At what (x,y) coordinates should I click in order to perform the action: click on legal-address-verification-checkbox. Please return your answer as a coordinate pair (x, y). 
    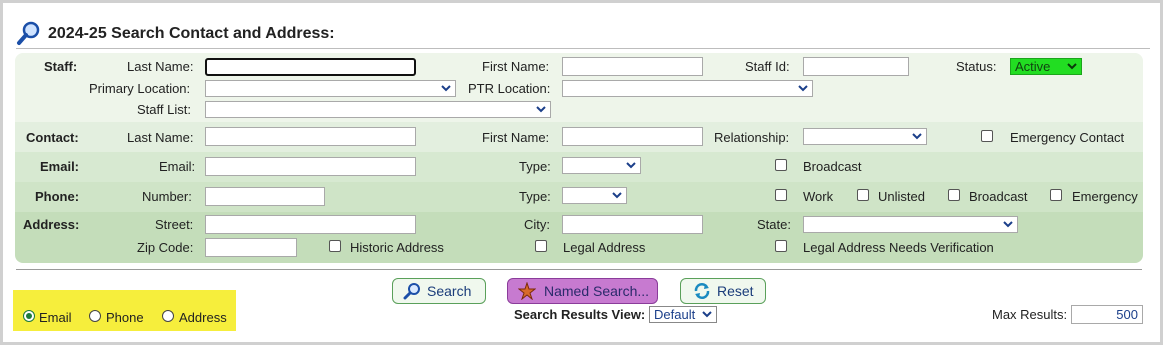
    Looking at the image, I should click on (781, 246).